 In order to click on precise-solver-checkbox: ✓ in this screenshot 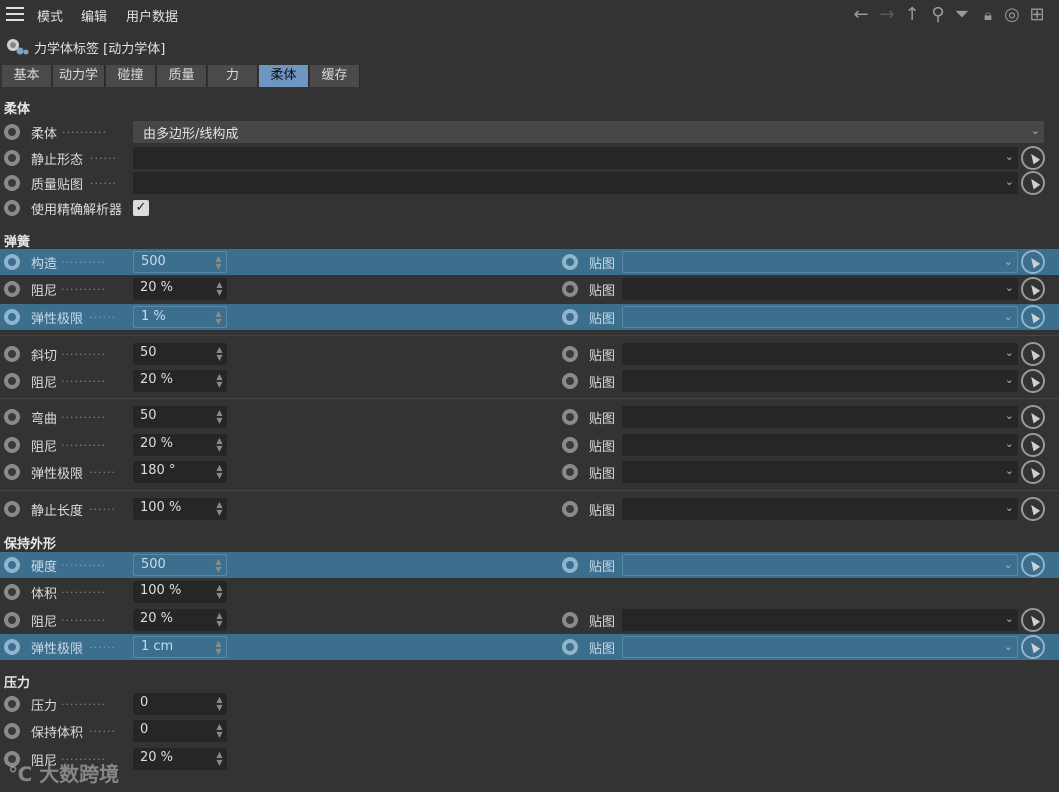, I will do `click(141, 208)`.